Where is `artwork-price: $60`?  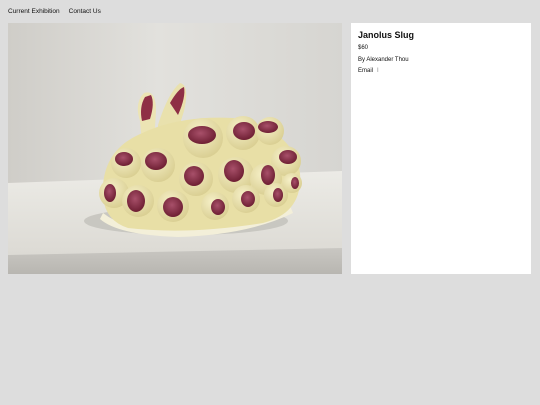
artwork-price: $60 is located at coordinates (363, 48).